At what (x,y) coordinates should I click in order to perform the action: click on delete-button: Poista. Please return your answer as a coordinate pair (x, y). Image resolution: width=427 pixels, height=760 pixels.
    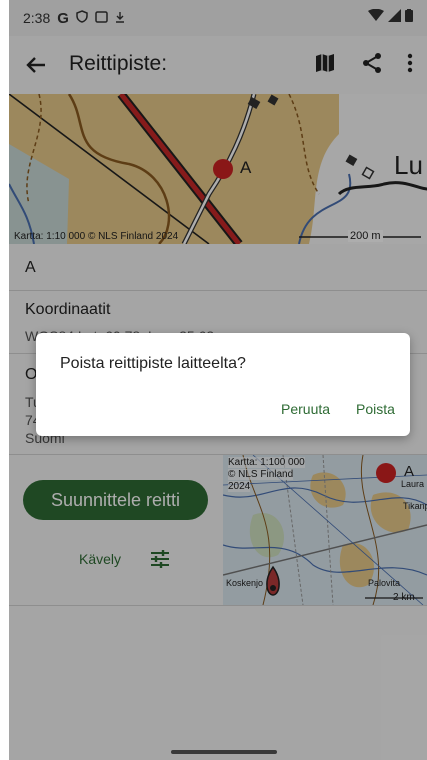
    Looking at the image, I should click on (375, 409).